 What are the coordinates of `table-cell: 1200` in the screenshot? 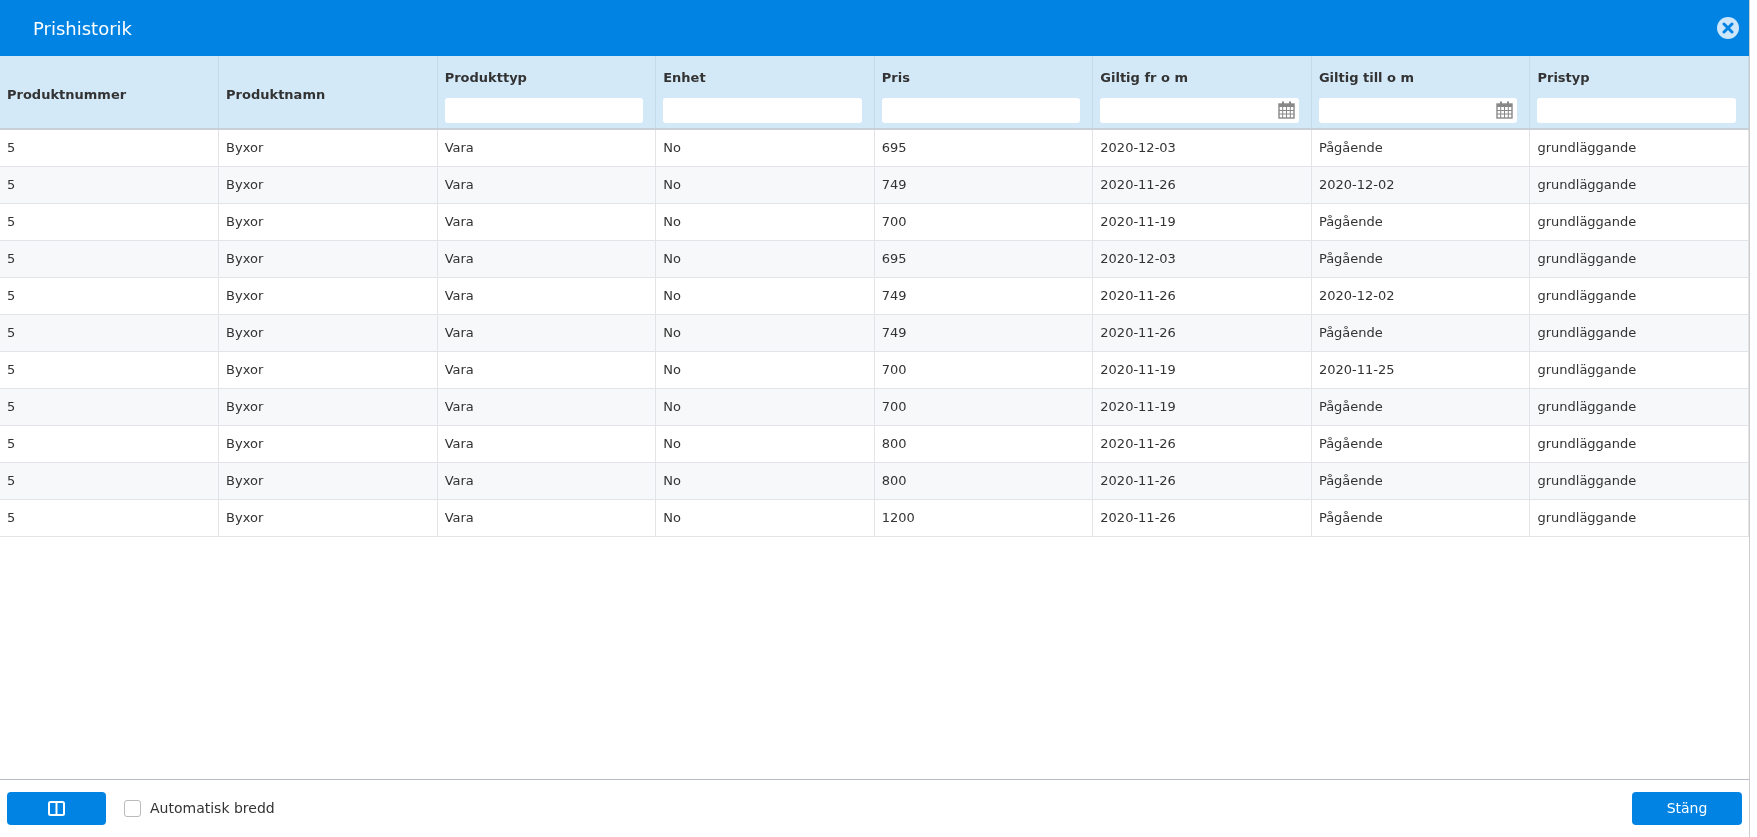 It's located at (983, 517).